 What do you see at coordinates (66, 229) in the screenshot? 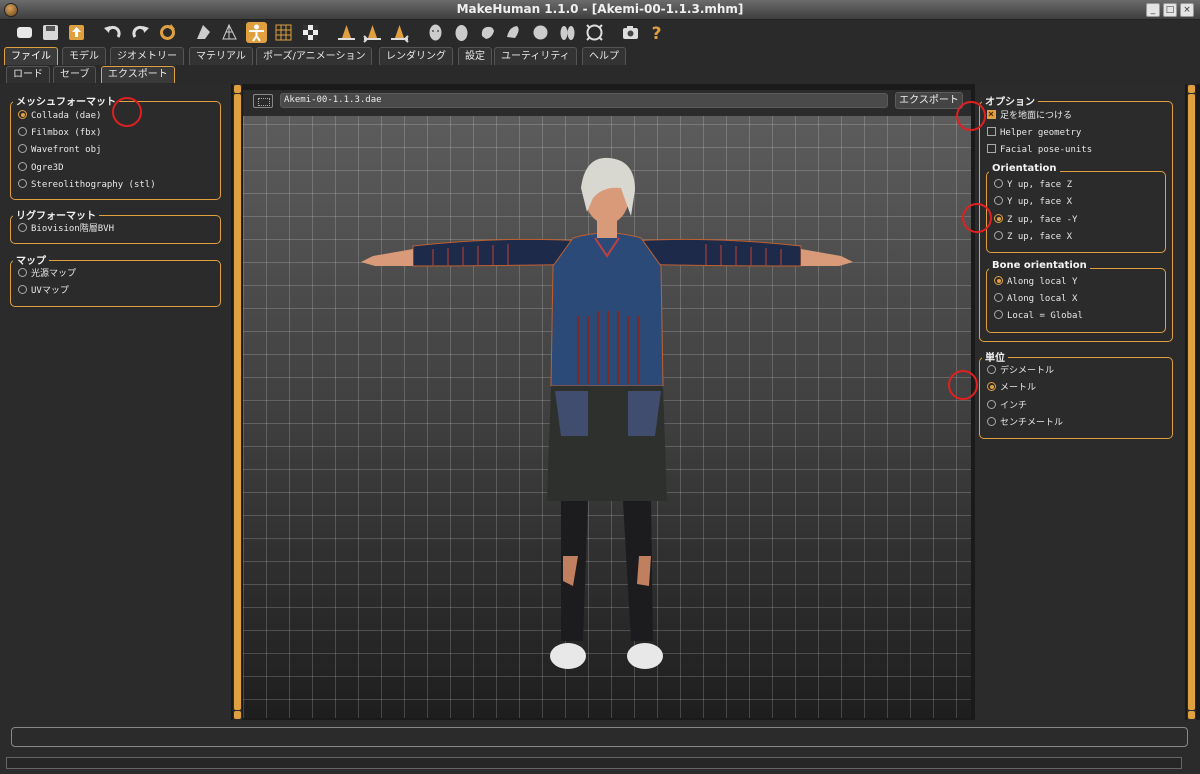
I see `rig-format-bvh: Biovision階層BVH` at bounding box center [66, 229].